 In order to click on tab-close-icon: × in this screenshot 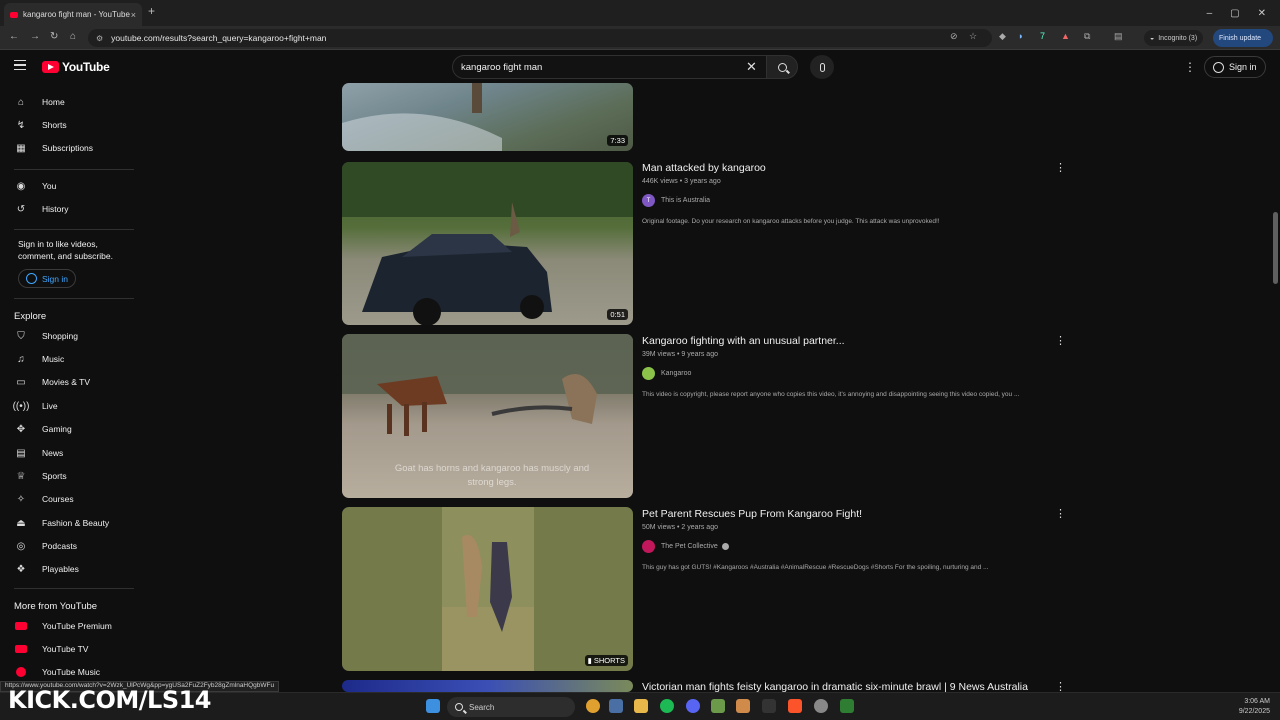, I will do `click(133, 15)`.